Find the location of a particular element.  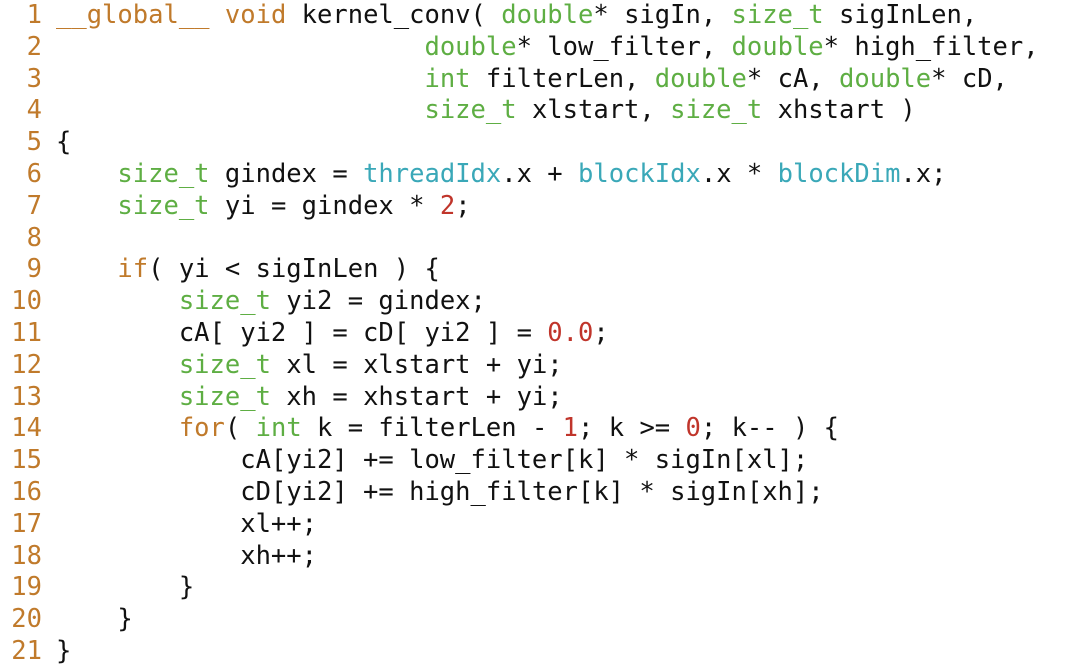

code-line: 3 int filterLen, double* cA, double* cD, is located at coordinates (544, 80).